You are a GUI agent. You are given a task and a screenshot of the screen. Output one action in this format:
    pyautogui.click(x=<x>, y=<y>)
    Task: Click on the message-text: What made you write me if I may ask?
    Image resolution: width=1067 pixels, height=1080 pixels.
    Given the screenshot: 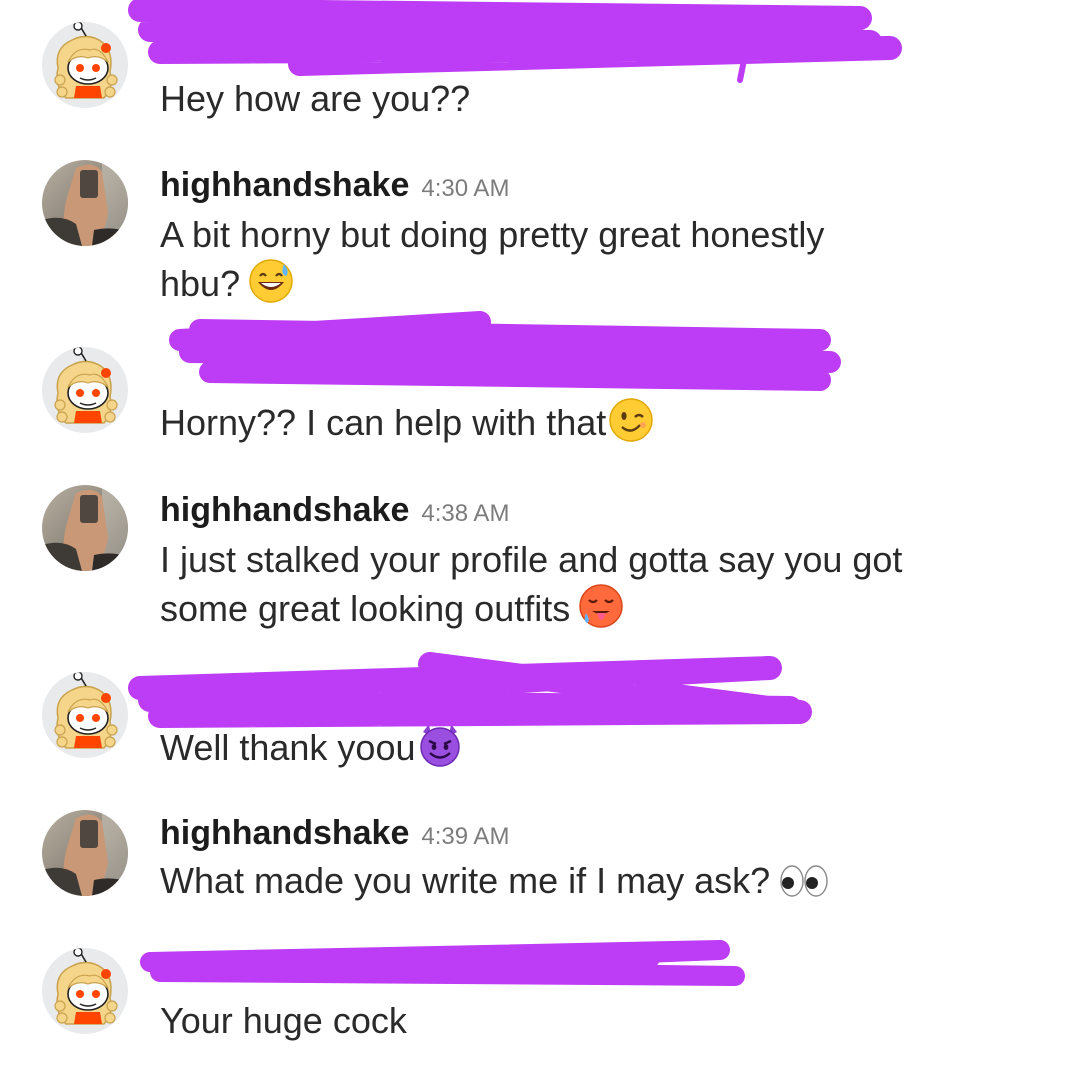 What is the action you would take?
    pyautogui.click(x=495, y=881)
    